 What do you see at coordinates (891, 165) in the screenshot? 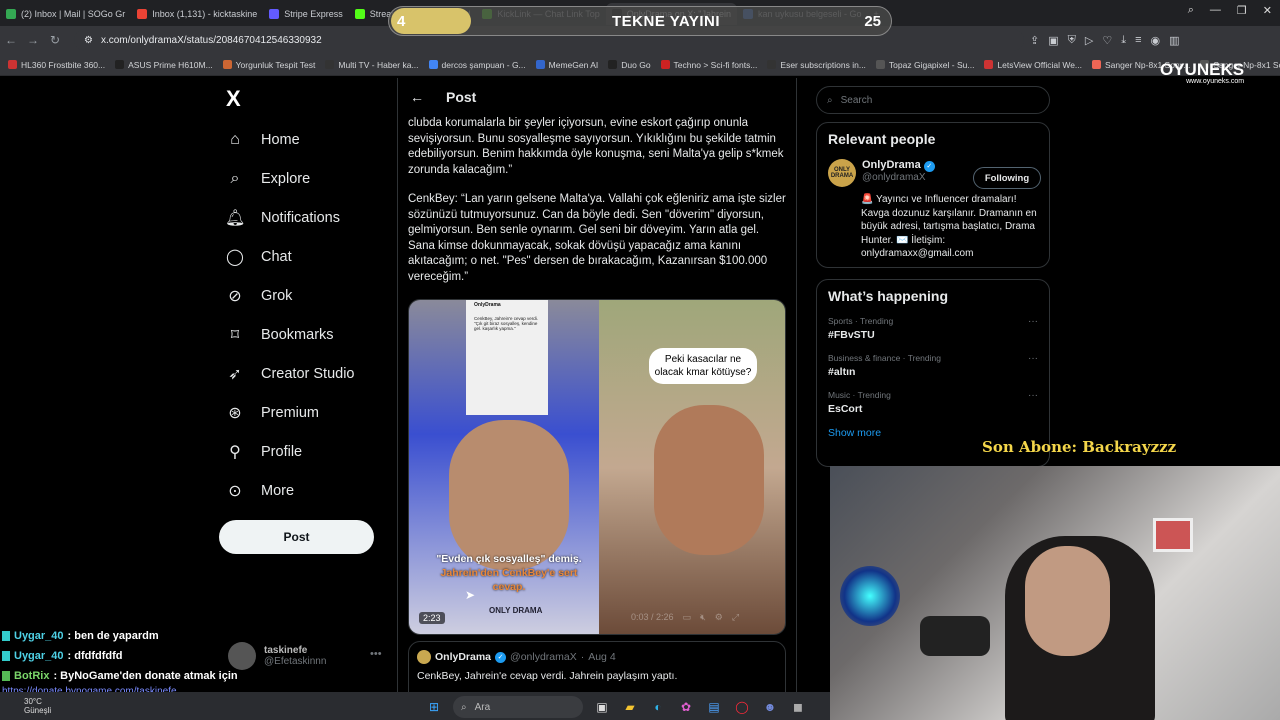
I see `relevant-person-name-text: OnlyDrama` at bounding box center [891, 165].